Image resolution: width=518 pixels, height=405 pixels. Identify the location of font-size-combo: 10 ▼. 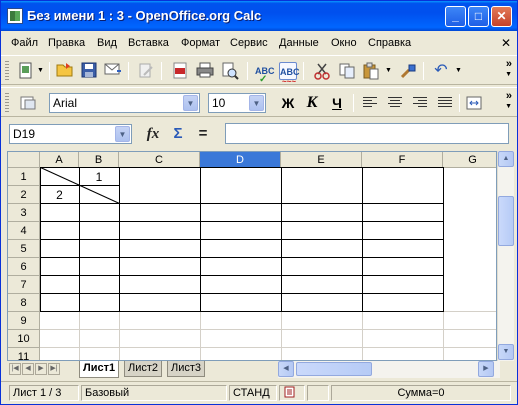
(237, 103).